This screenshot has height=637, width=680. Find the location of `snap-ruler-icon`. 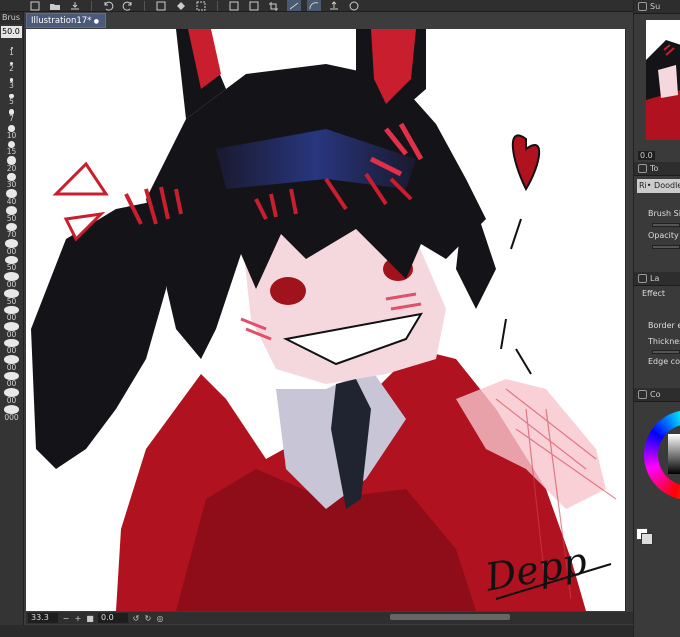

snap-ruler-icon is located at coordinates (294, 5).